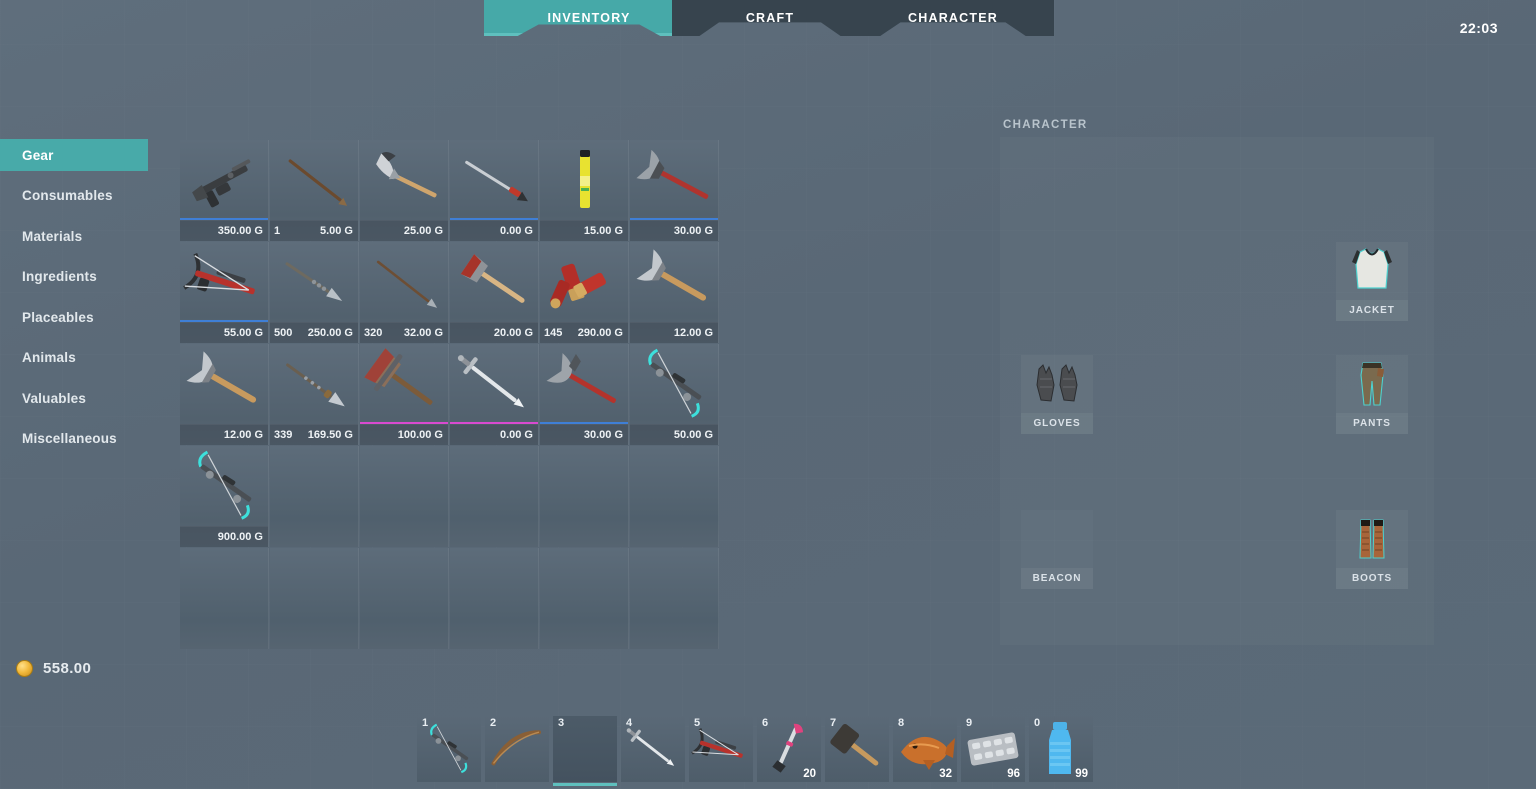 Image resolution: width=1536 pixels, height=789 pixels. What do you see at coordinates (330, 435) in the screenshot?
I see `item-price: 169.50 G` at bounding box center [330, 435].